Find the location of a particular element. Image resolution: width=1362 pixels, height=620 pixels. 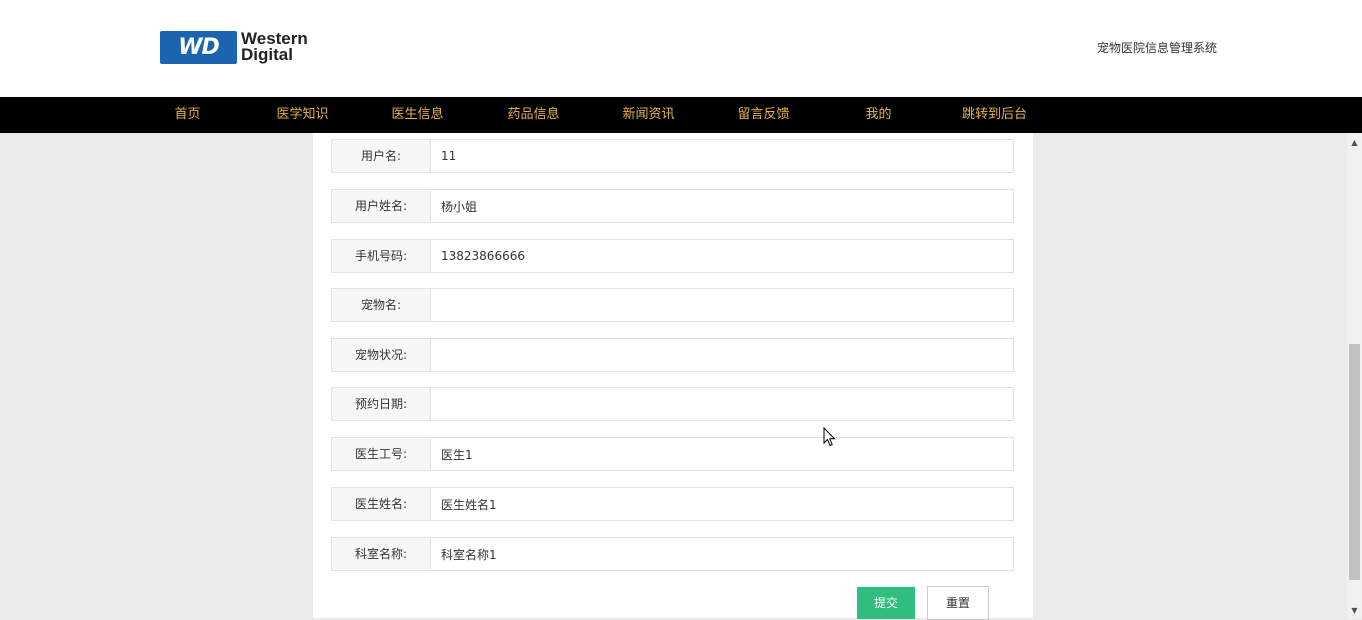

form-row-doctor-id: 医生工号: is located at coordinates (672, 454).